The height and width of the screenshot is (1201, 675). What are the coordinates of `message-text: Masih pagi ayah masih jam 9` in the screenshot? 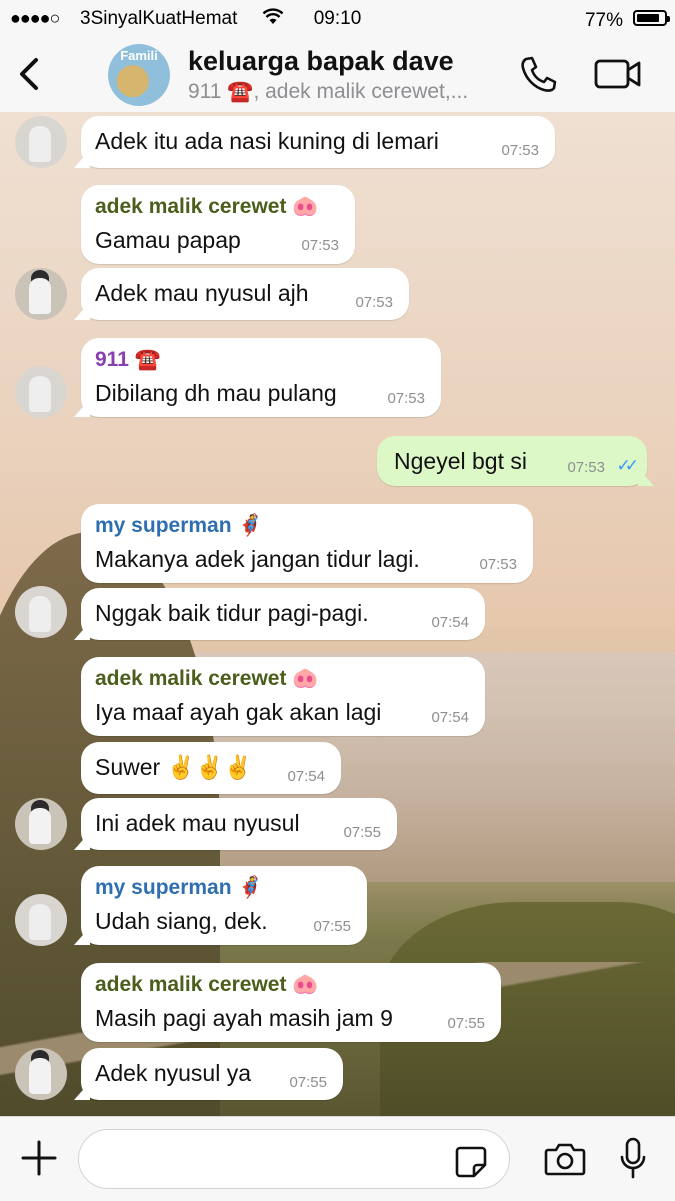 It's located at (244, 1018).